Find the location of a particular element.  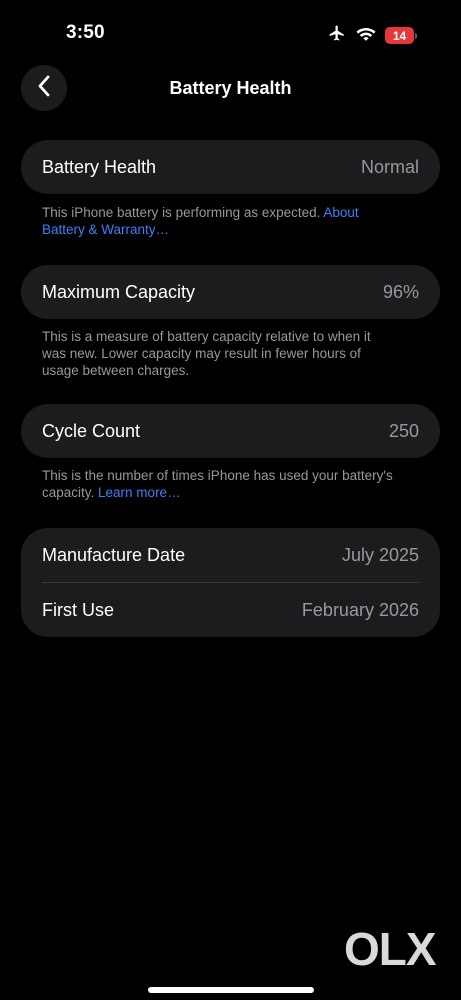

manufacture-date-value: July 2025 is located at coordinates (380, 554).